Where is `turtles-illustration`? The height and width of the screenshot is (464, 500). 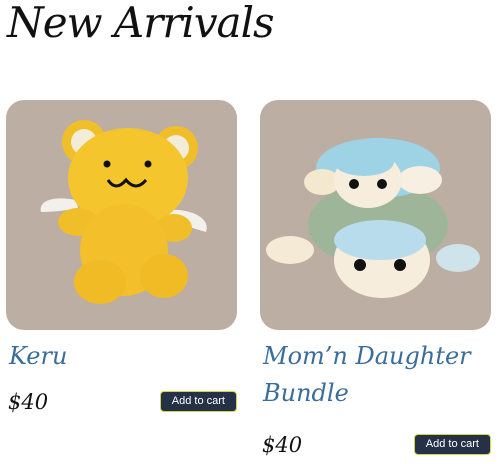 turtles-illustration is located at coordinates (373, 218).